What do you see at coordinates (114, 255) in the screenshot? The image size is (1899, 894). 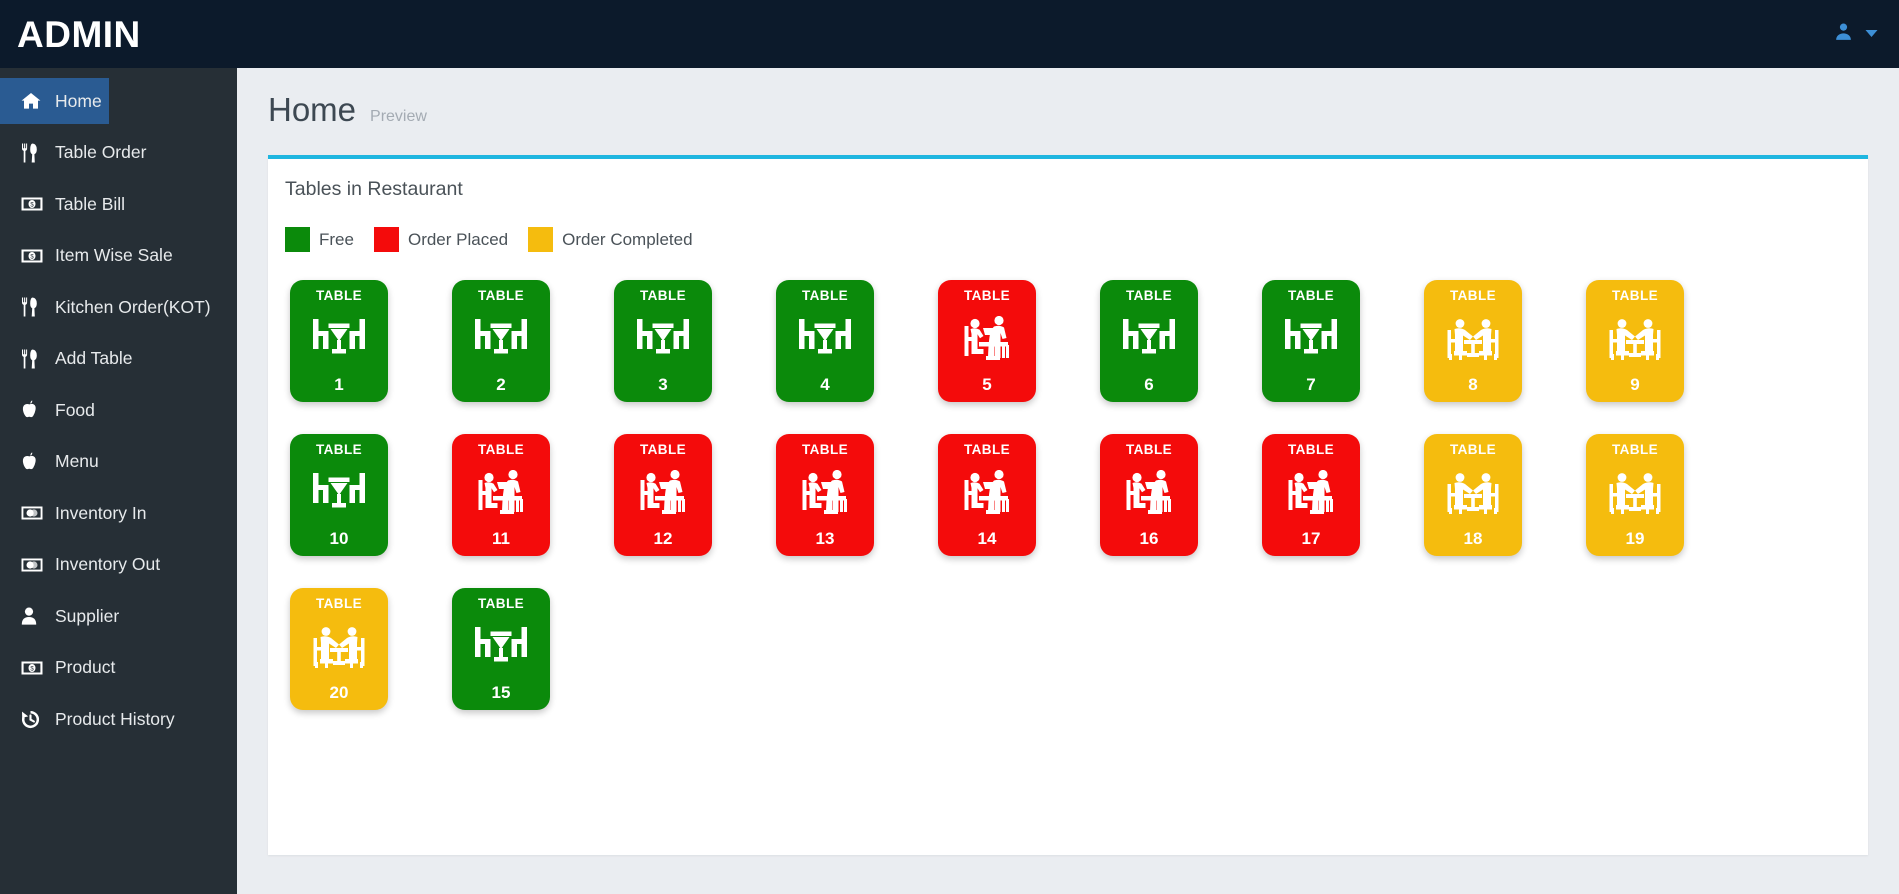 I see `sidebar-item-label: Item Wise Sale` at bounding box center [114, 255].